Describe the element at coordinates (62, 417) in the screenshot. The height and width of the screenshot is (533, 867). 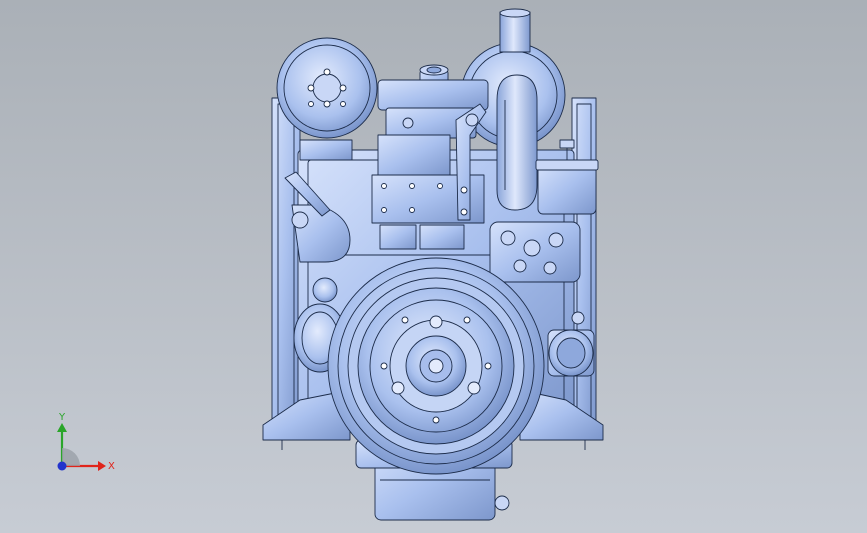
I see `y-axis-label: Y` at that location.